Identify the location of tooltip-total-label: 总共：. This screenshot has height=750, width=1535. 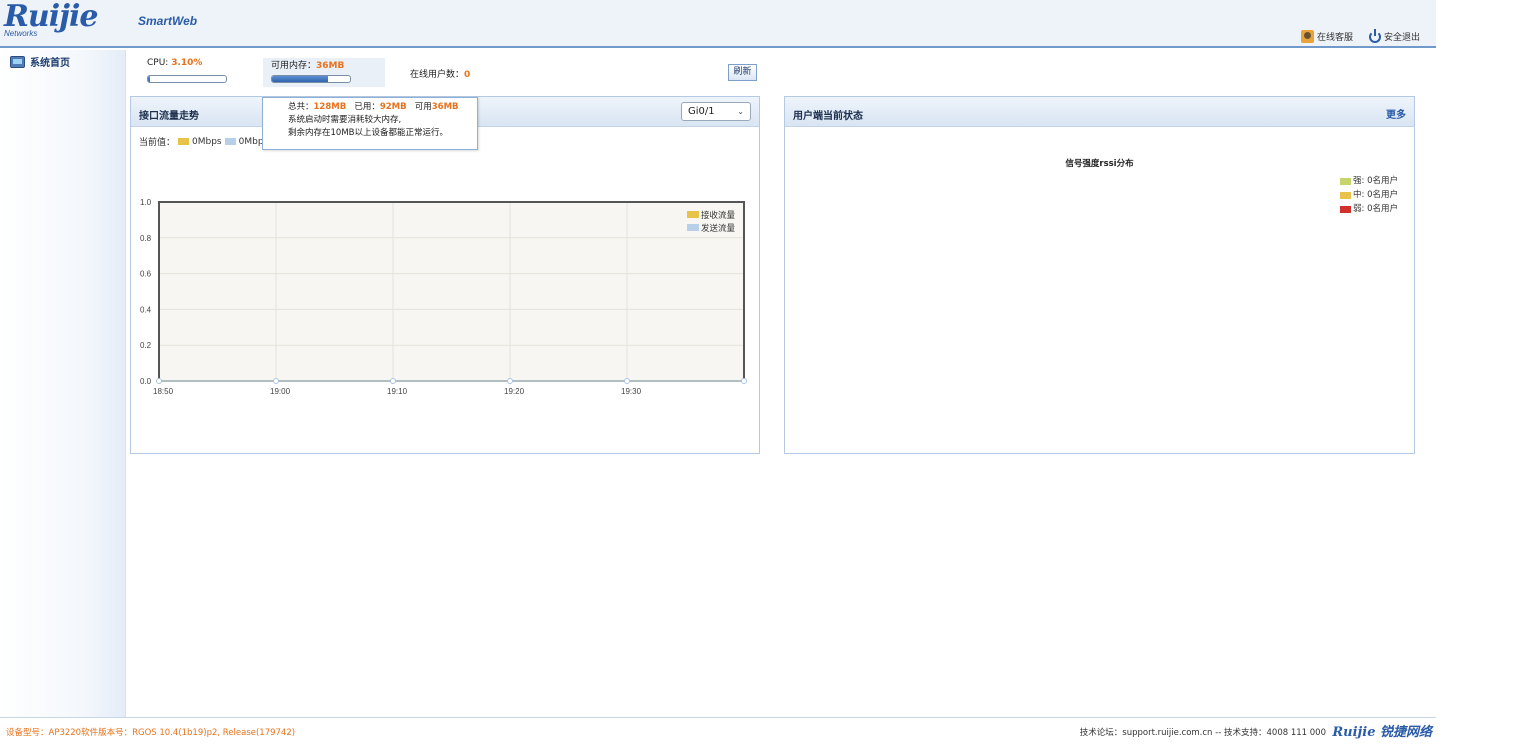
(301, 107).